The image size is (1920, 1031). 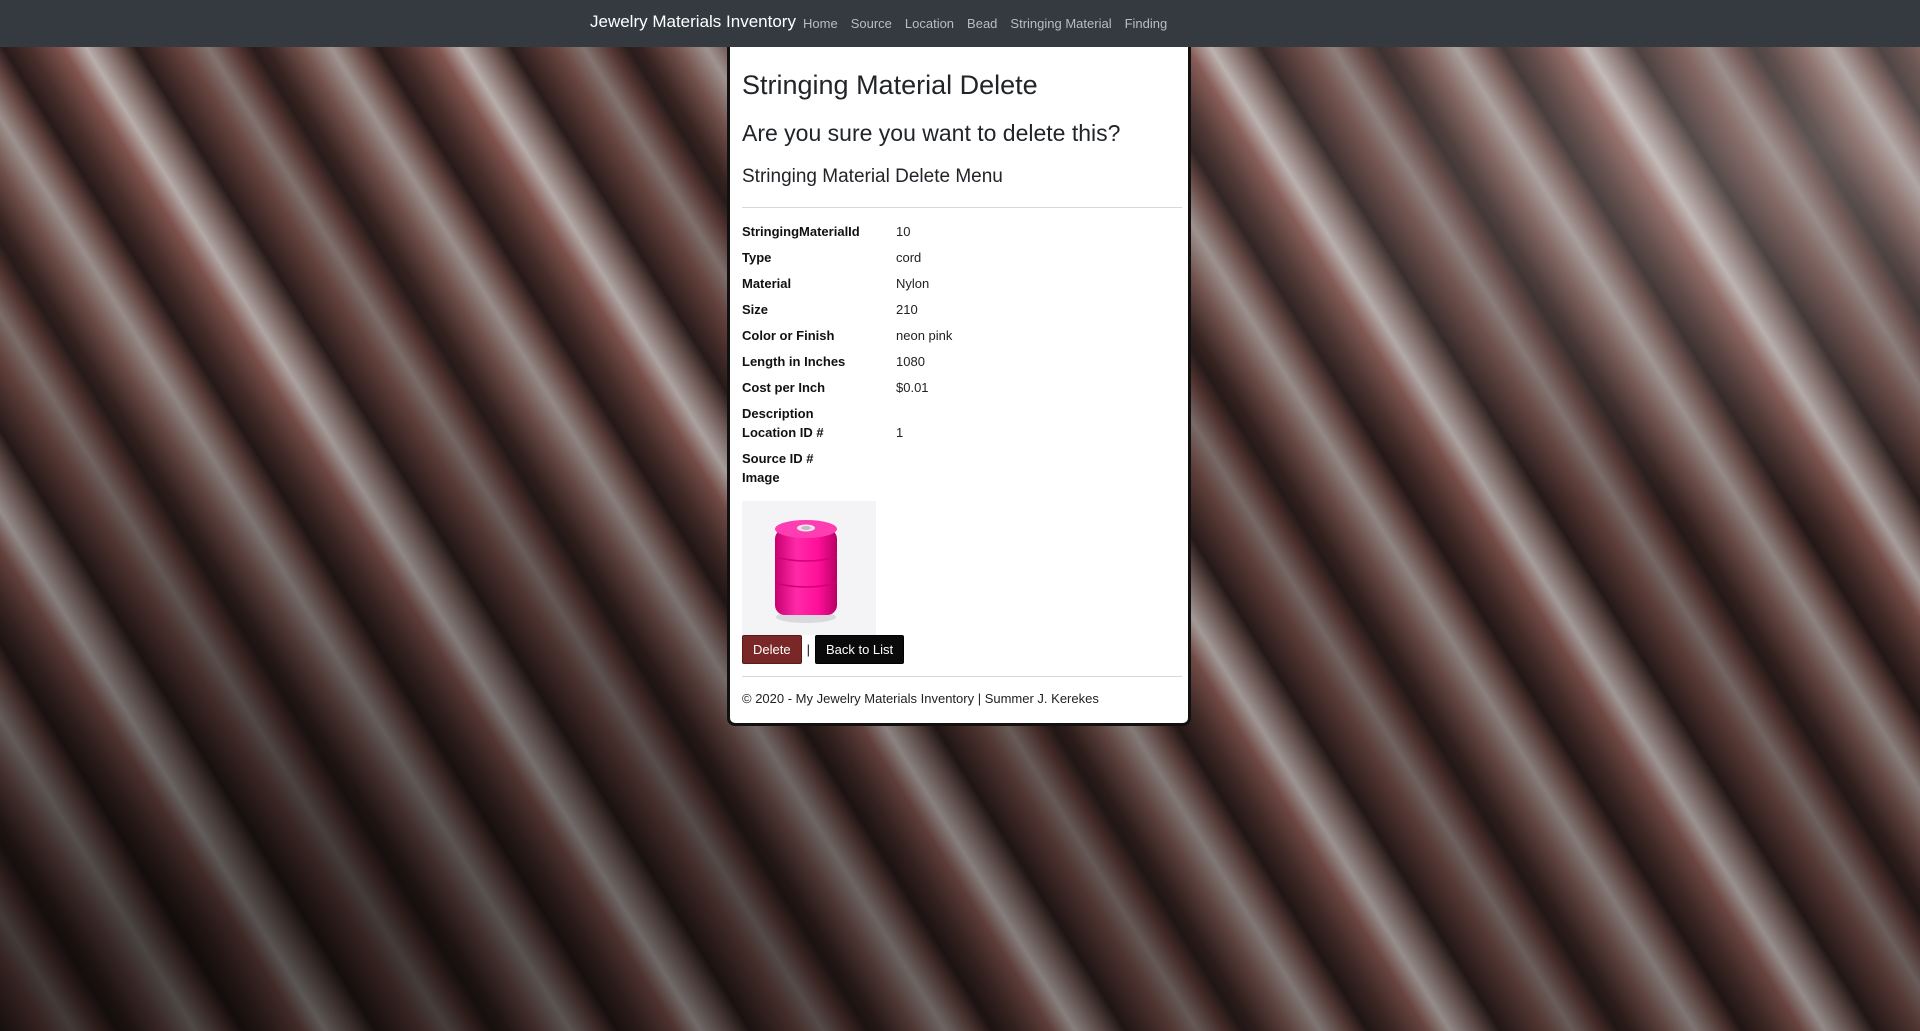 What do you see at coordinates (962, 207) in the screenshot?
I see `divider` at bounding box center [962, 207].